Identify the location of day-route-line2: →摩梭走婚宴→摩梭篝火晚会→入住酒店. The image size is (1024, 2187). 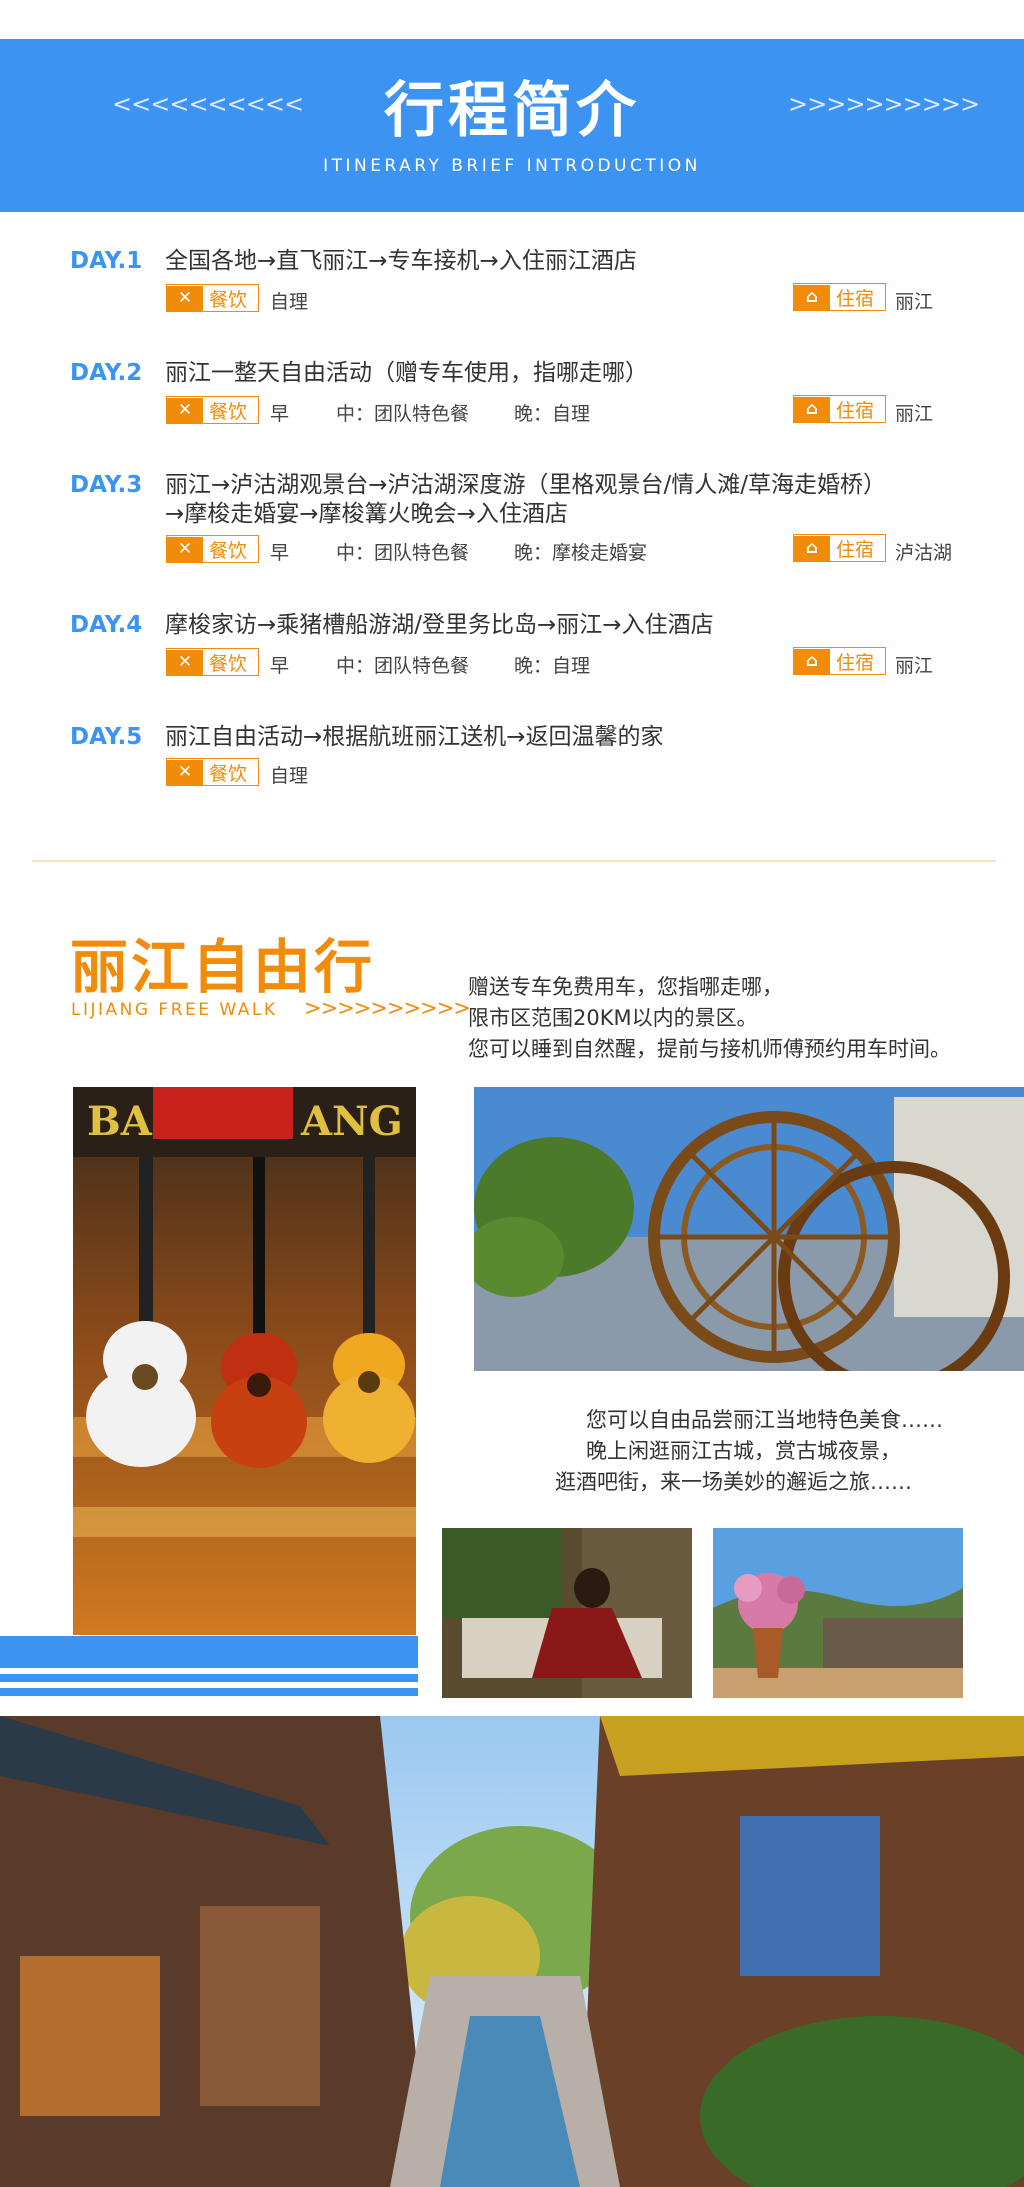
(366, 514).